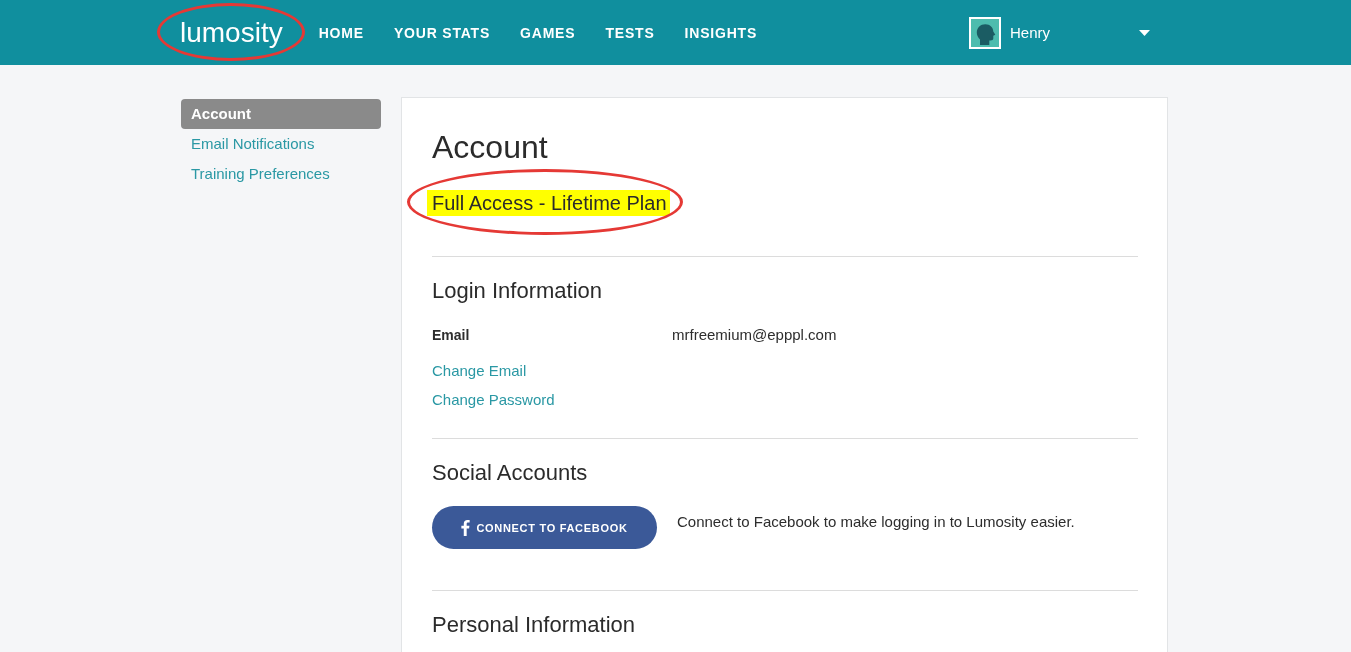  What do you see at coordinates (534, 625) in the screenshot?
I see `section-heading: Personal Information` at bounding box center [534, 625].